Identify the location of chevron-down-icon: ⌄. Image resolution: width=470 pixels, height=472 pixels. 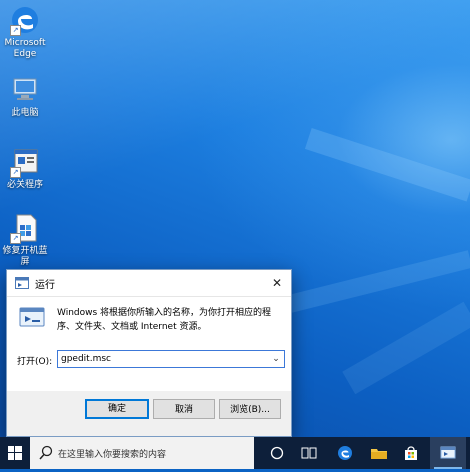
(276, 359).